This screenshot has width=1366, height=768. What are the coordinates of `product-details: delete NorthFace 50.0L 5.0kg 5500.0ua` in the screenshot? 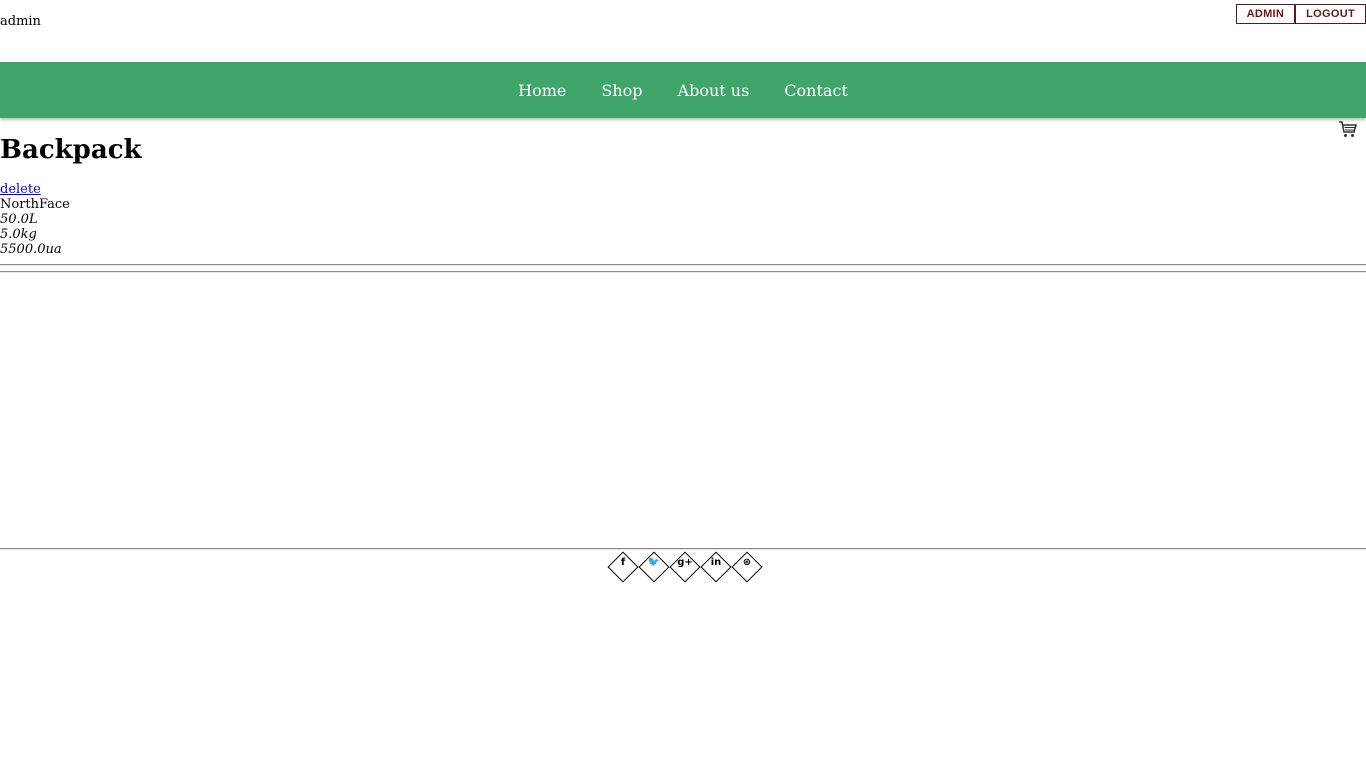 It's located at (35, 219).